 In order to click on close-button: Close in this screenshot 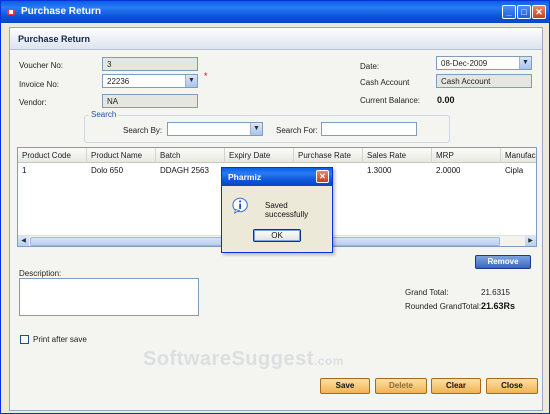, I will do `click(512, 386)`.